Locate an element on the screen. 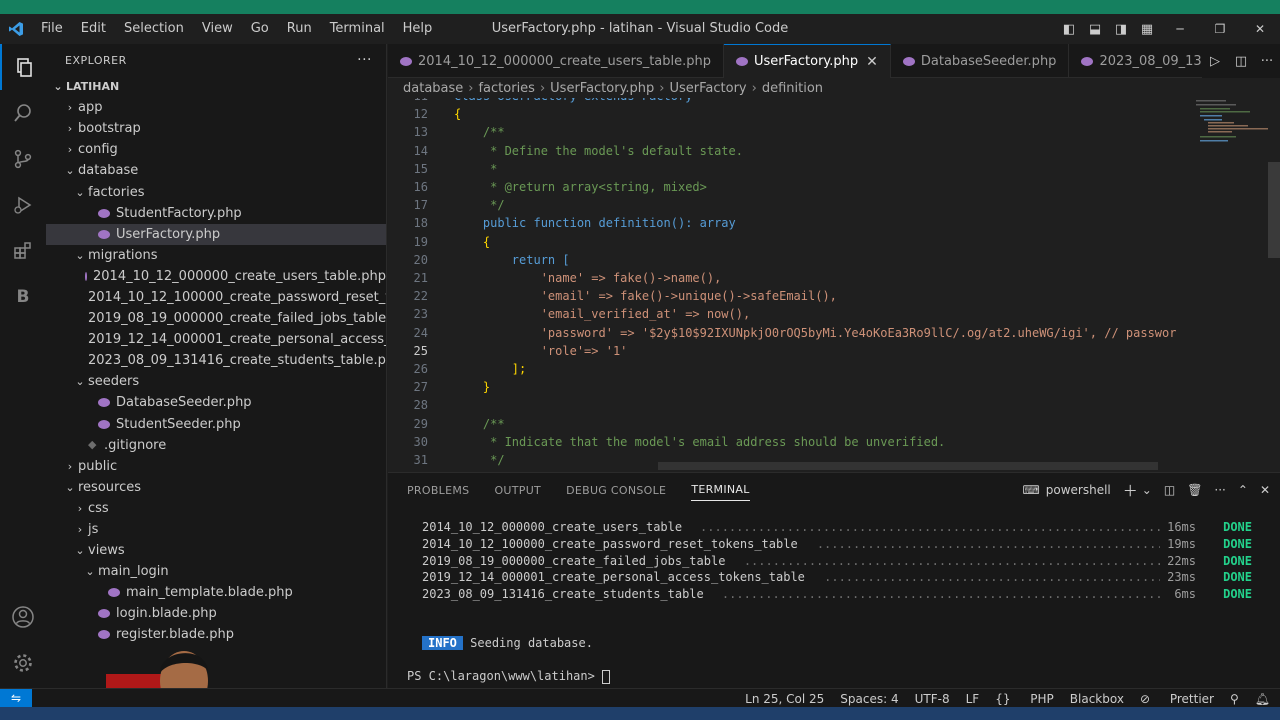  tree-file: main_template.blade.php is located at coordinates (216, 592).